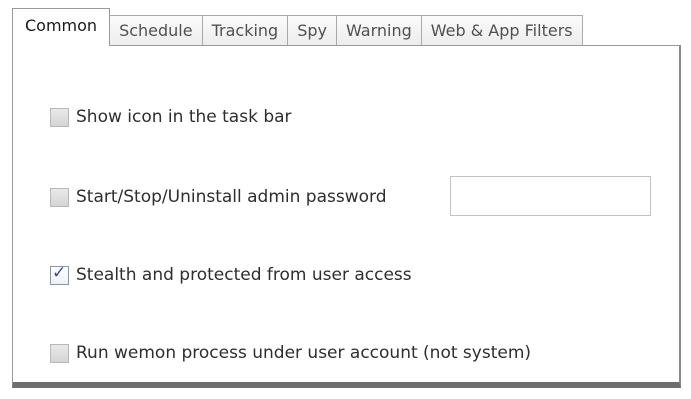 The width and height of the screenshot is (691, 399). Describe the element at coordinates (245, 30) in the screenshot. I see `tab-tracking: Tracking` at that location.